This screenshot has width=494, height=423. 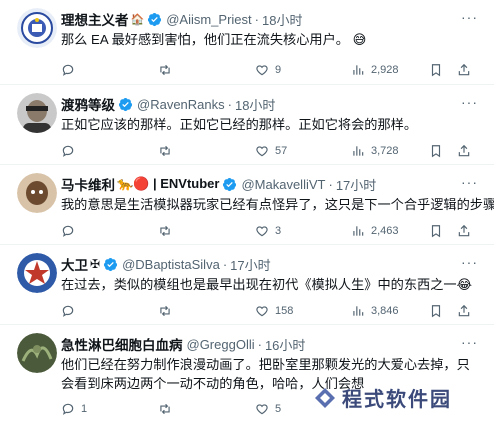 I want to click on display-name: 马卡维利, so click(x=88, y=184).